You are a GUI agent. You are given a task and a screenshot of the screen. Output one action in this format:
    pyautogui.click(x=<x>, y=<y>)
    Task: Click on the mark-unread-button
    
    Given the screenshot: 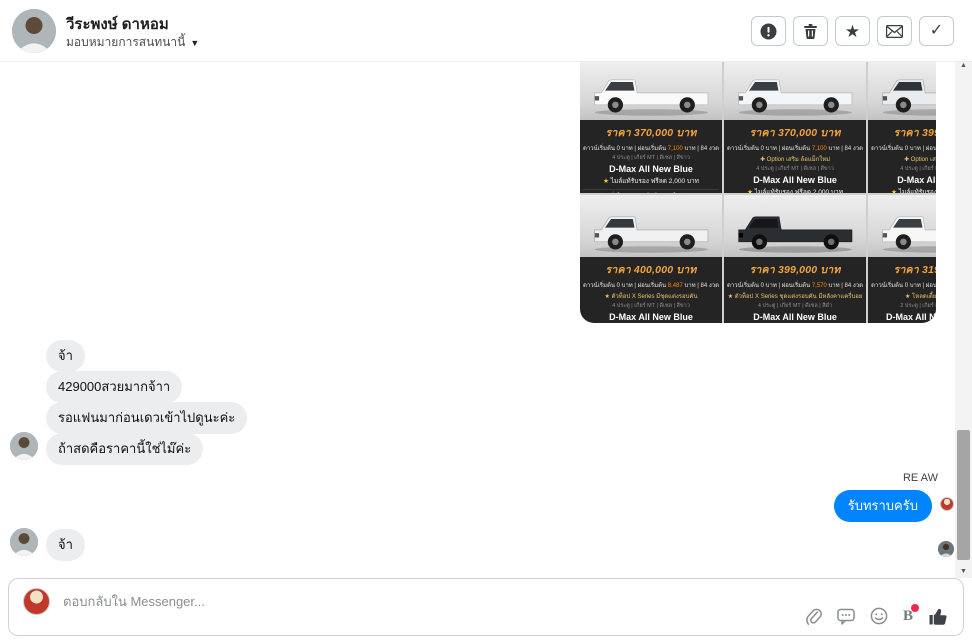 What is the action you would take?
    pyautogui.click(x=894, y=31)
    